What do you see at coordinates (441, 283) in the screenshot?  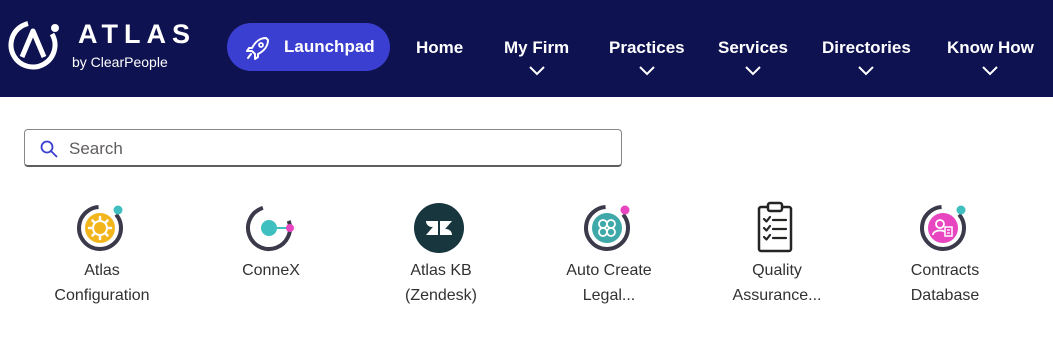 I see `app-label: Atlas KB (Zendesk)` at bounding box center [441, 283].